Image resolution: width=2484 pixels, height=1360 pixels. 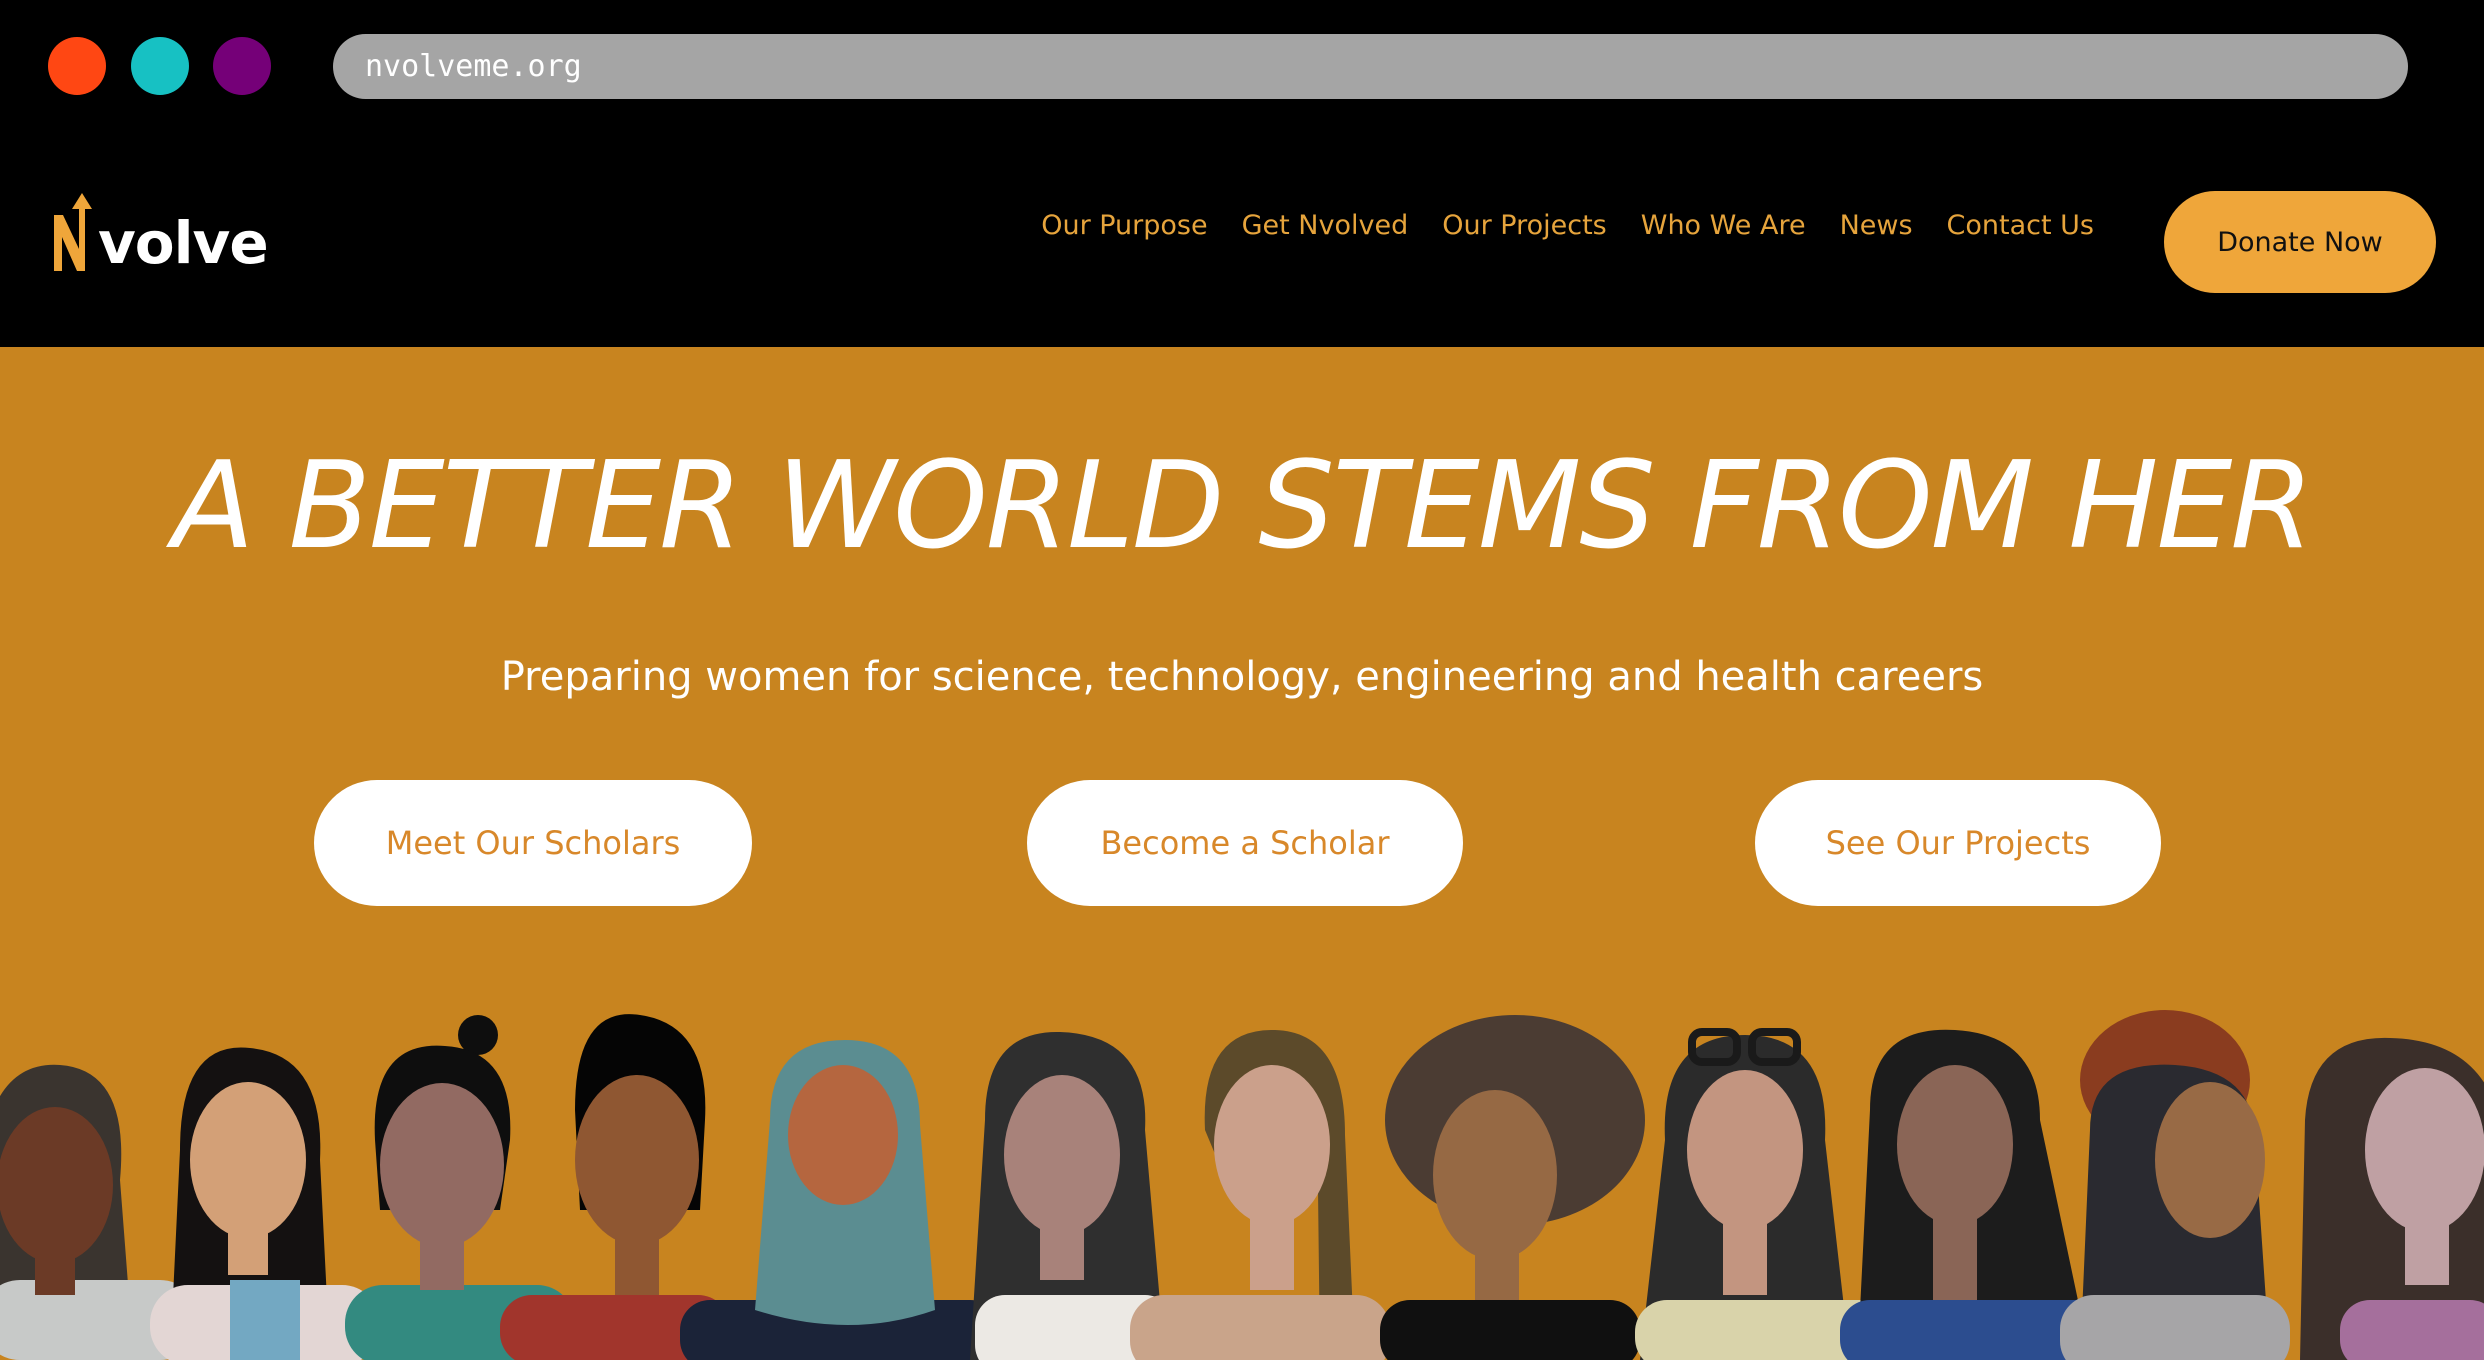 I want to click on nvolve-logo: volve, so click(x=160, y=235).